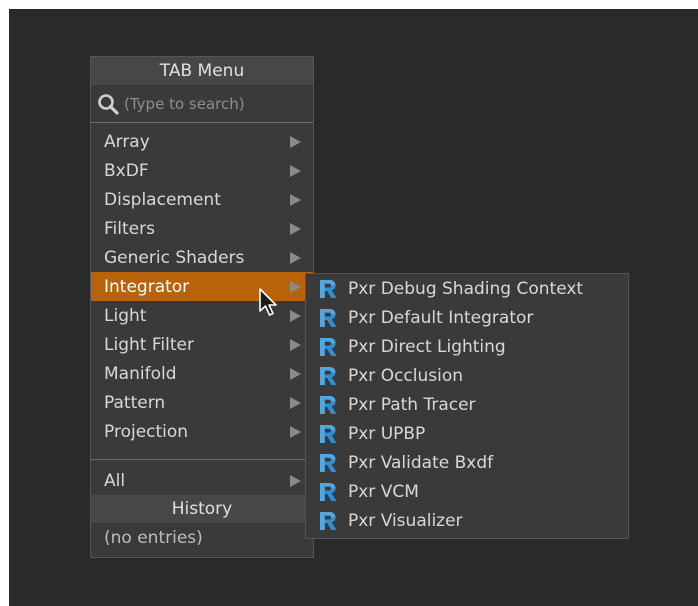 The image size is (698, 606). What do you see at coordinates (421, 462) in the screenshot?
I see `submenu-item-label: Pxr Validate Bxdf` at bounding box center [421, 462].